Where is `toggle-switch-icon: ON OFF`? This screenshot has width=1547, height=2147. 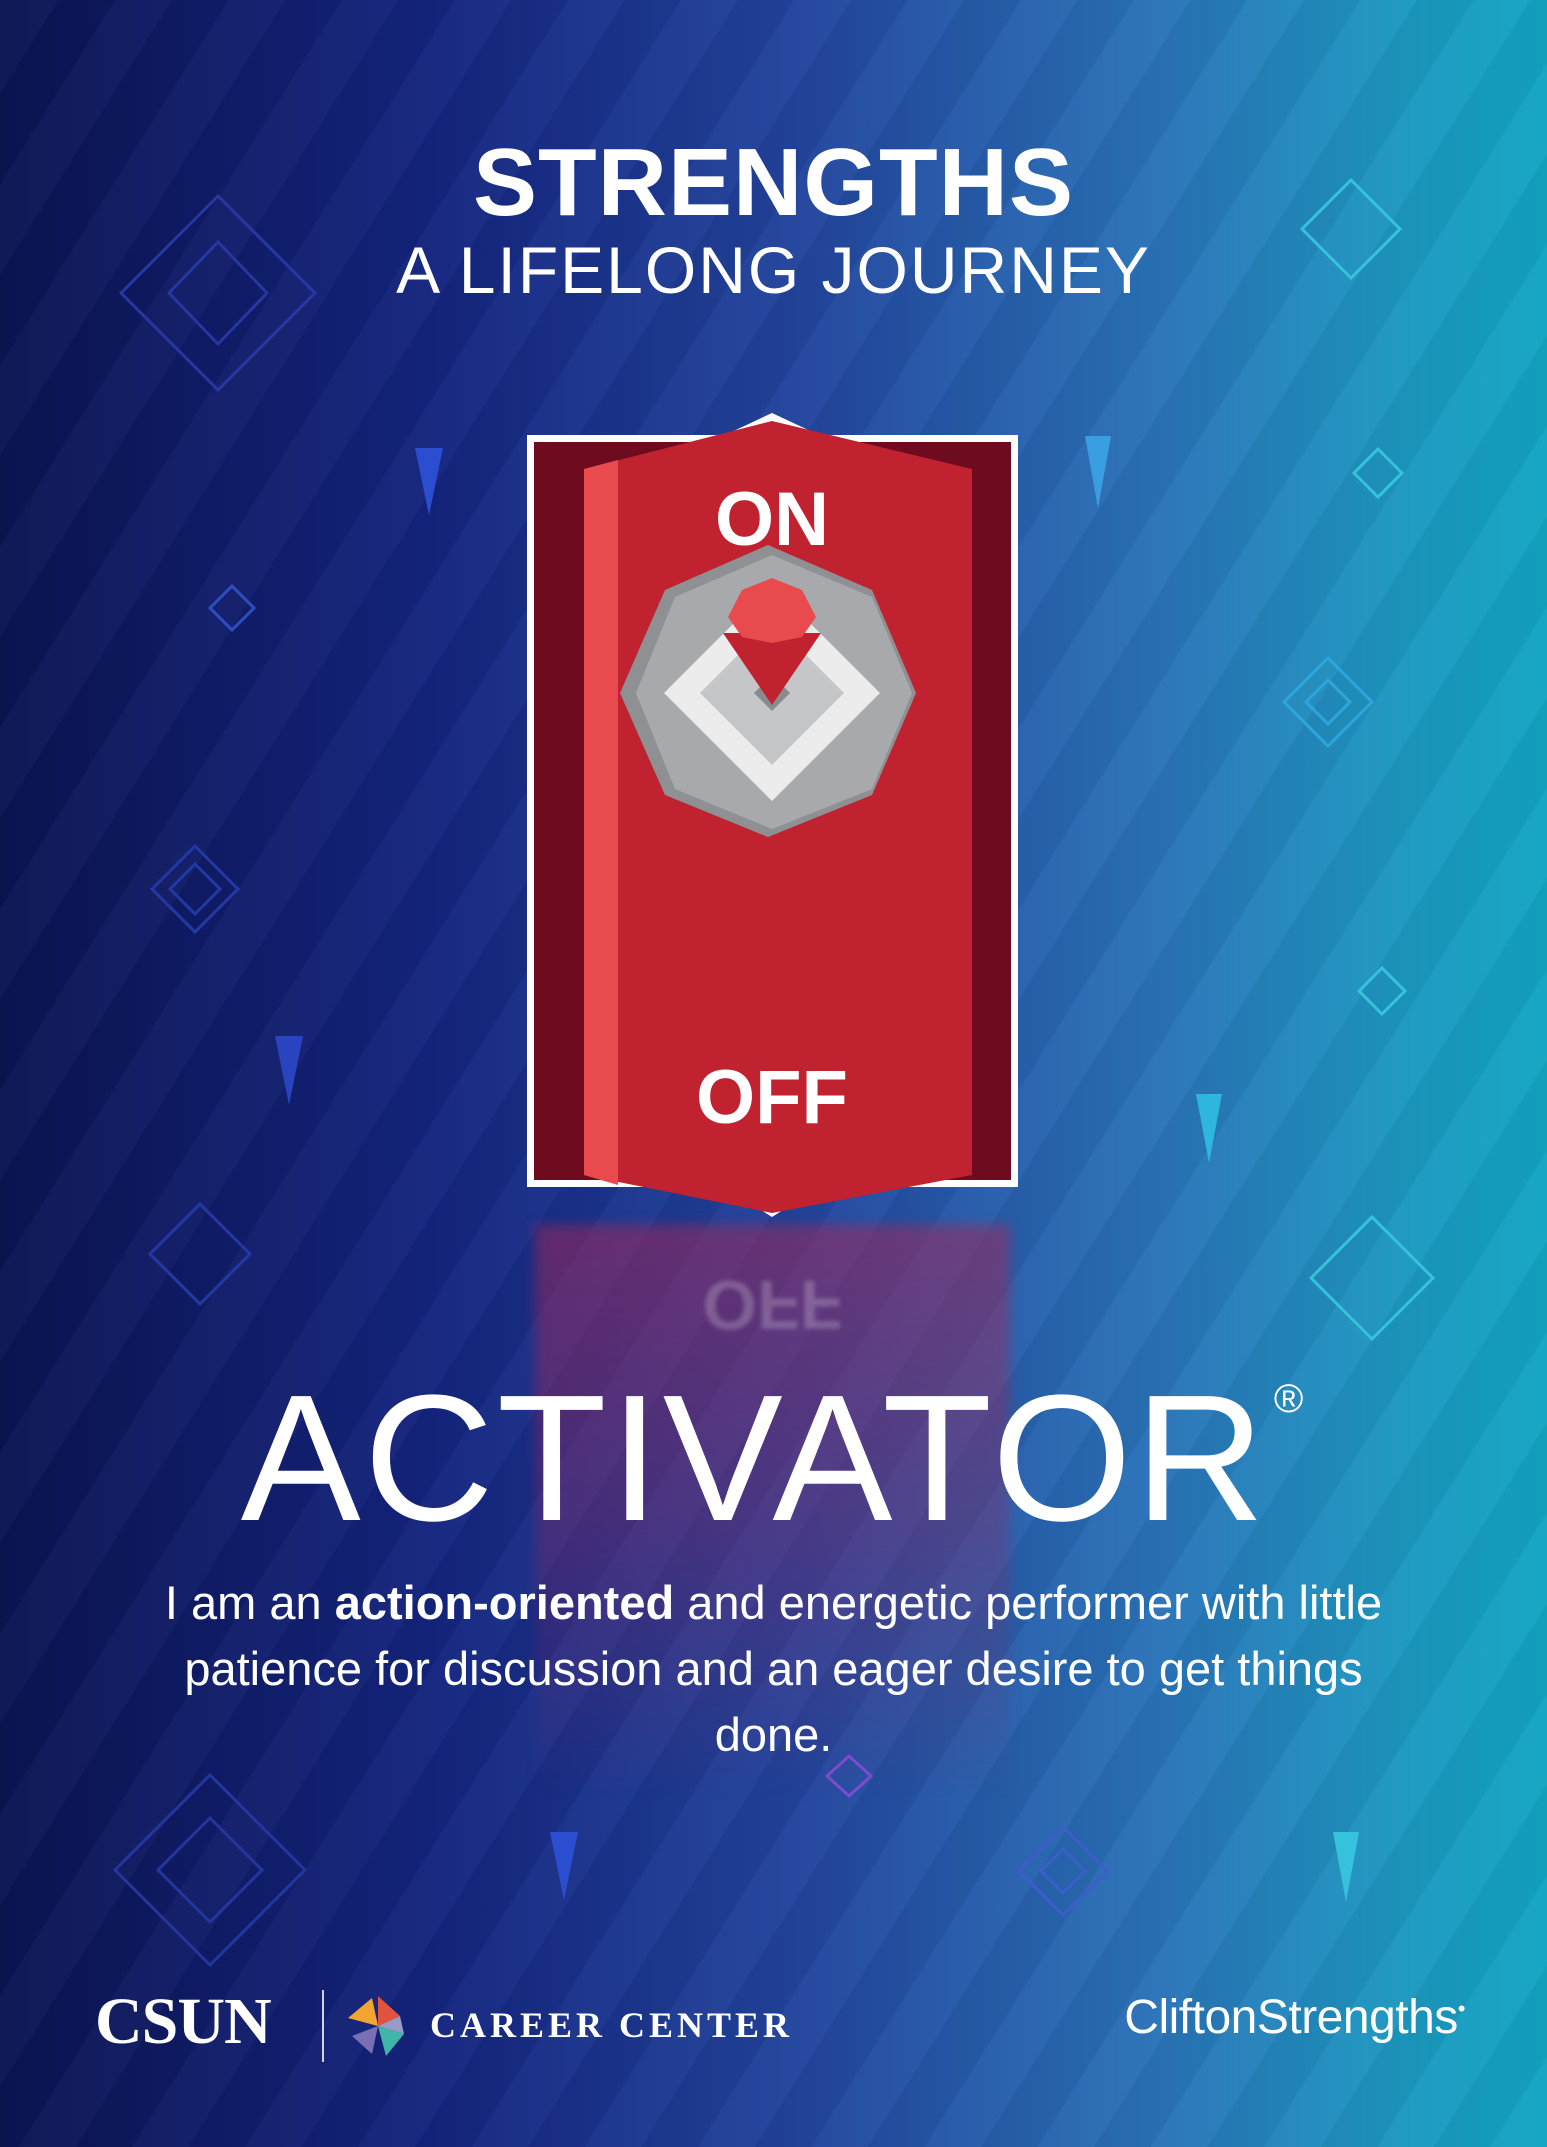 toggle-switch-icon: ON OFF is located at coordinates (772, 815).